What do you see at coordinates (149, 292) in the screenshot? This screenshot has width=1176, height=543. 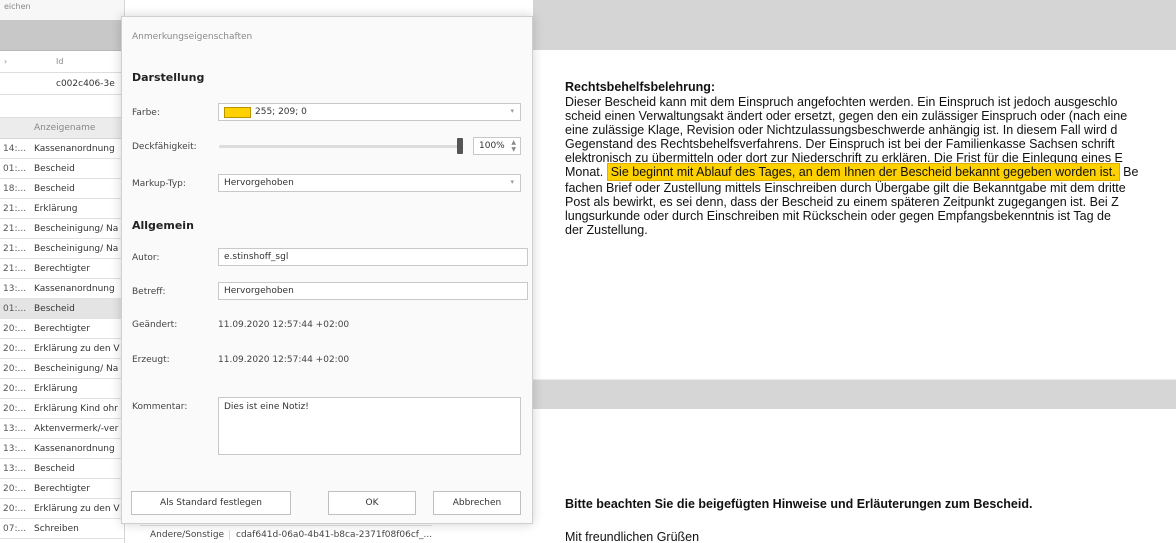 I see `subject-label: Betreff:` at bounding box center [149, 292].